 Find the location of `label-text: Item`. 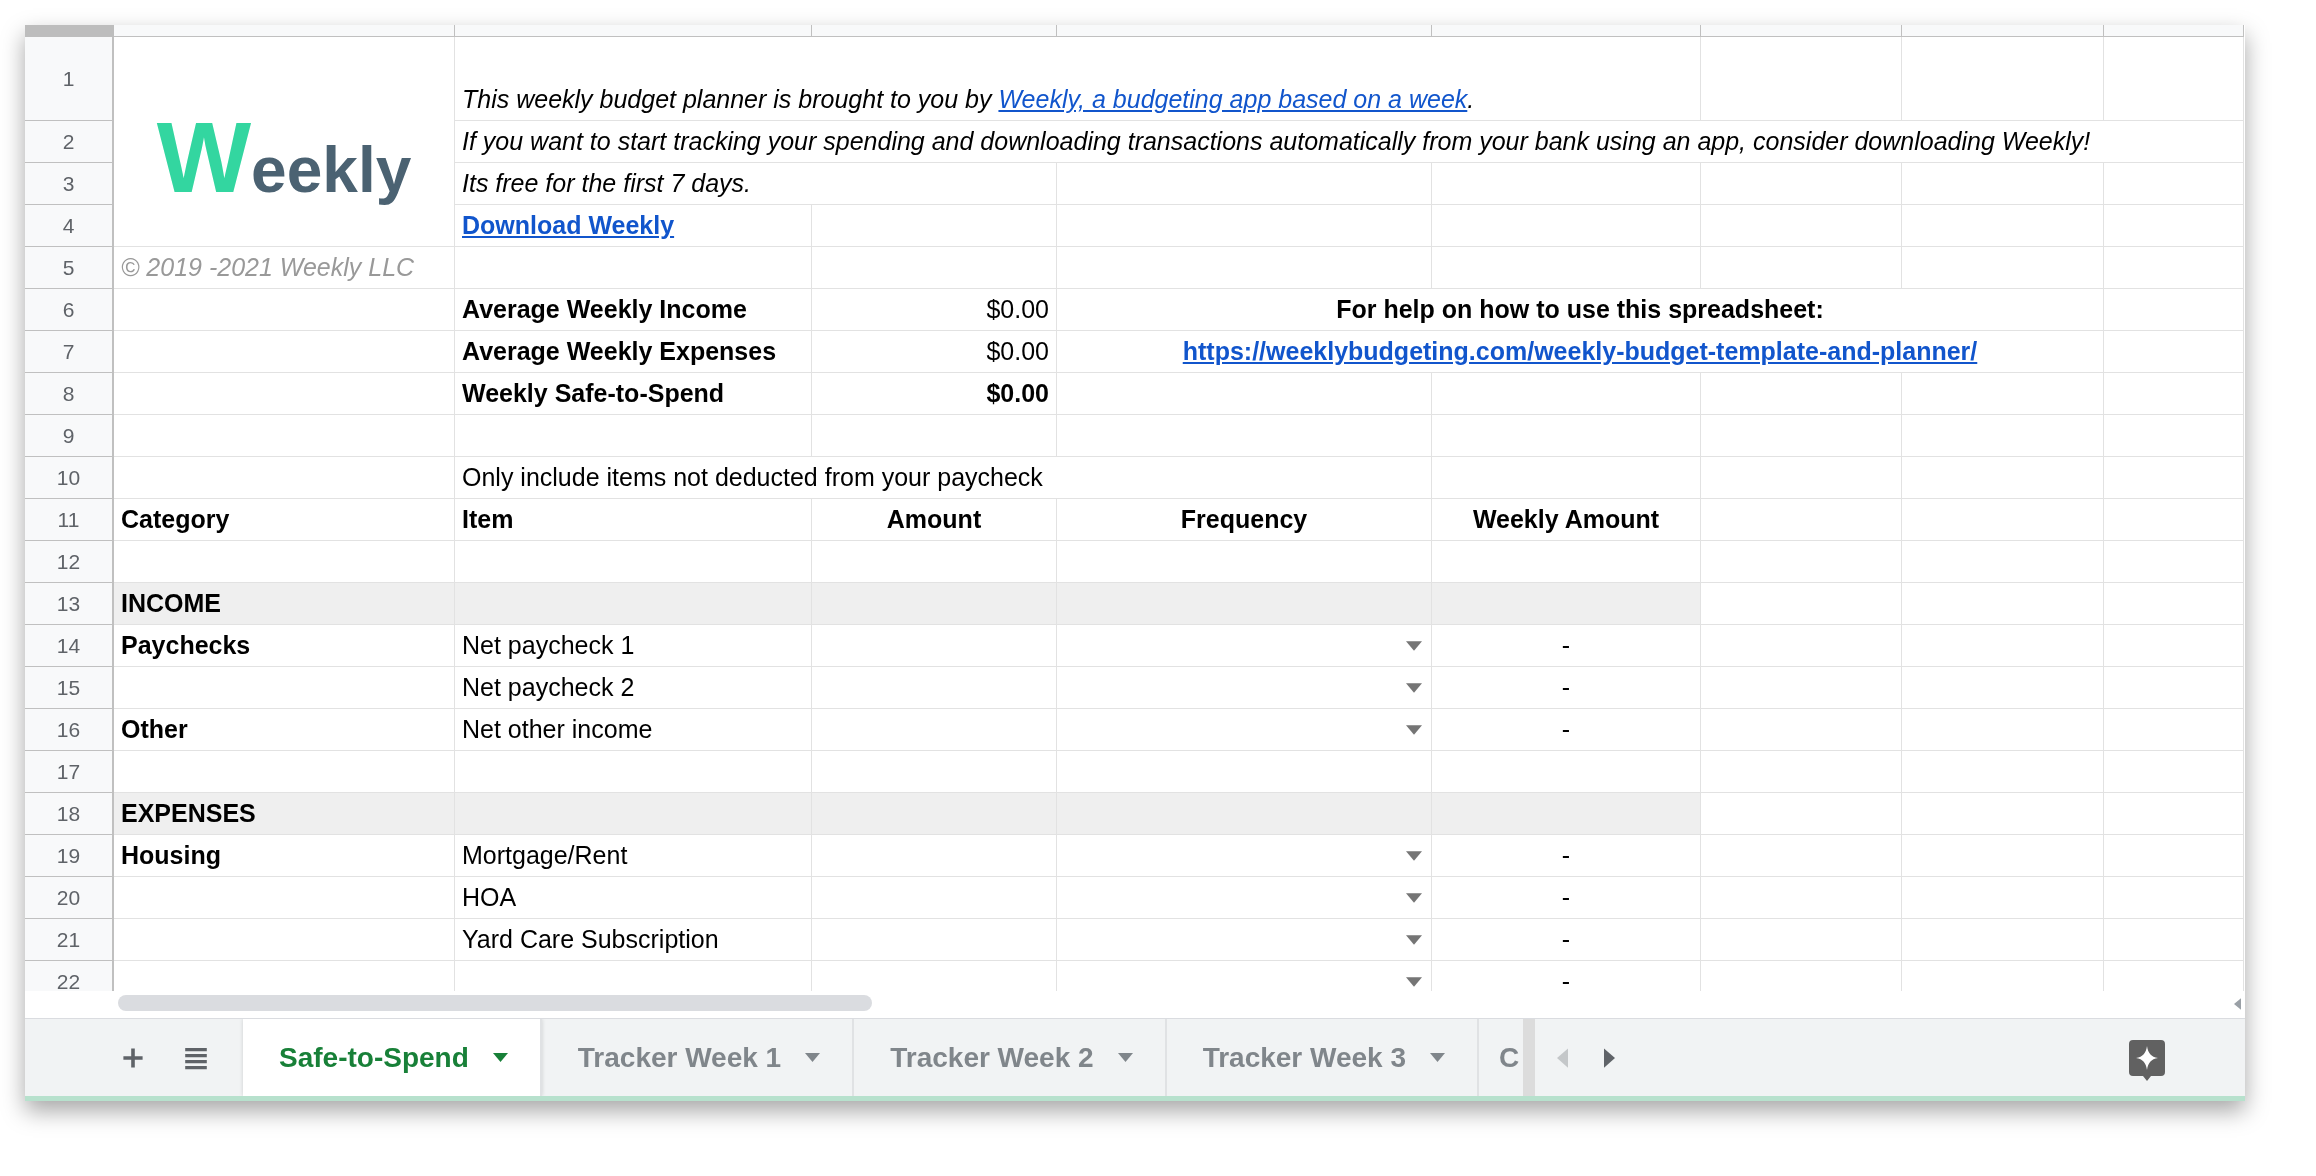

label-text: Item is located at coordinates (633, 520).